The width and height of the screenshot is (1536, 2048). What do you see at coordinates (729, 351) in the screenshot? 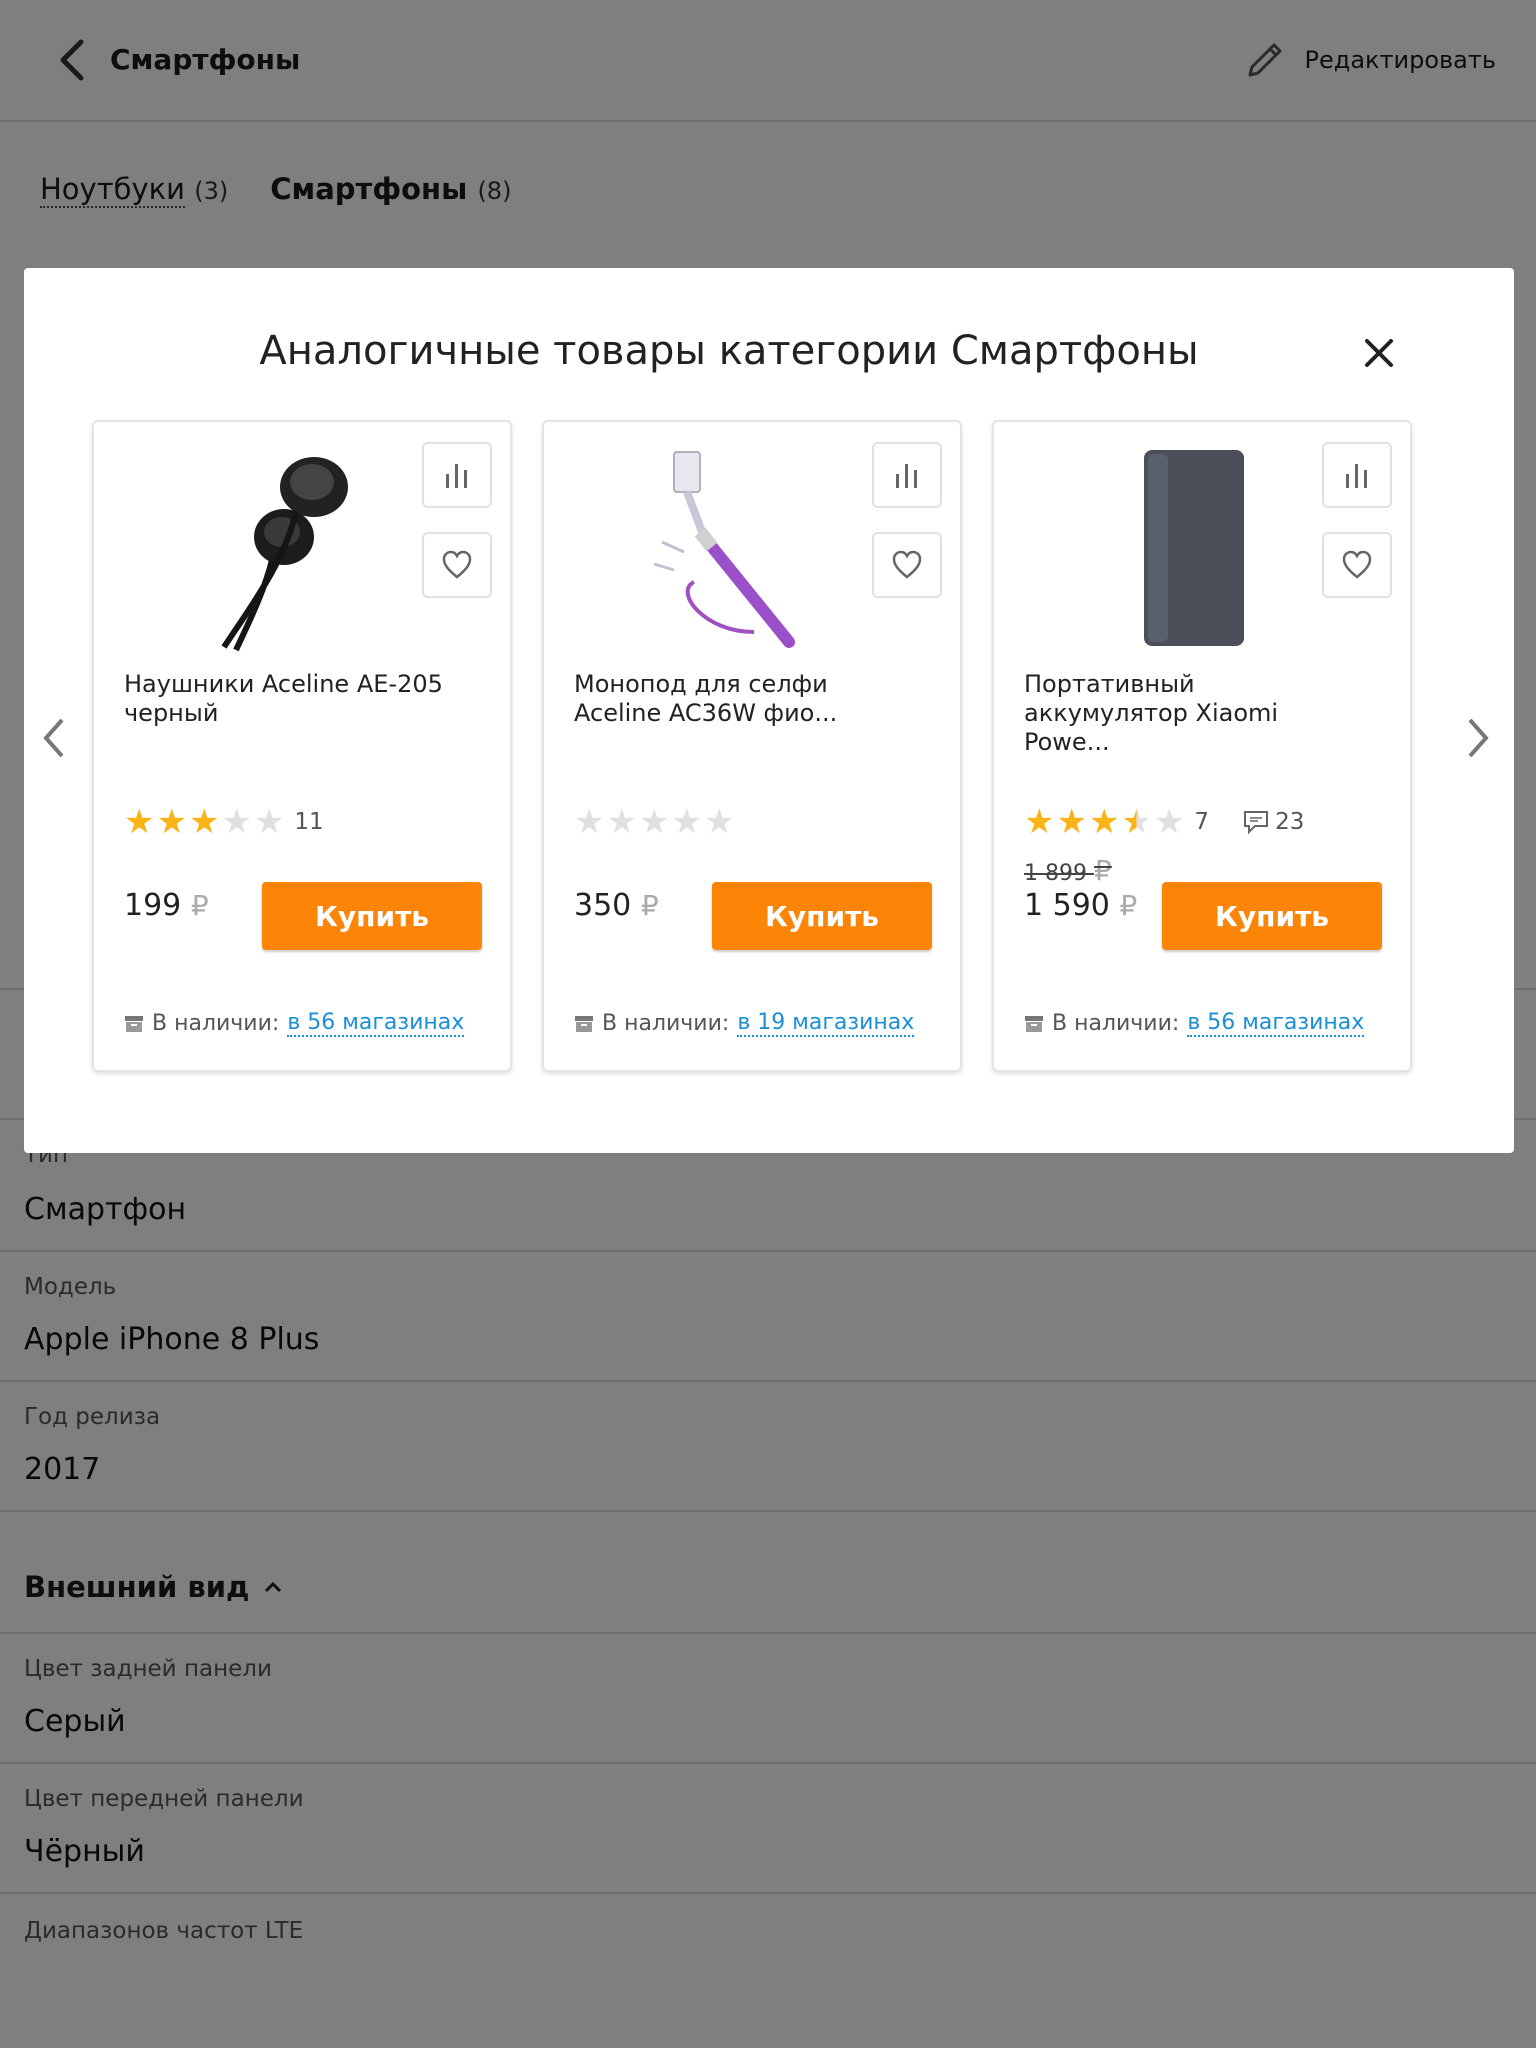
I see `modal-title: Аналогичные товары категории Смартфоны` at bounding box center [729, 351].